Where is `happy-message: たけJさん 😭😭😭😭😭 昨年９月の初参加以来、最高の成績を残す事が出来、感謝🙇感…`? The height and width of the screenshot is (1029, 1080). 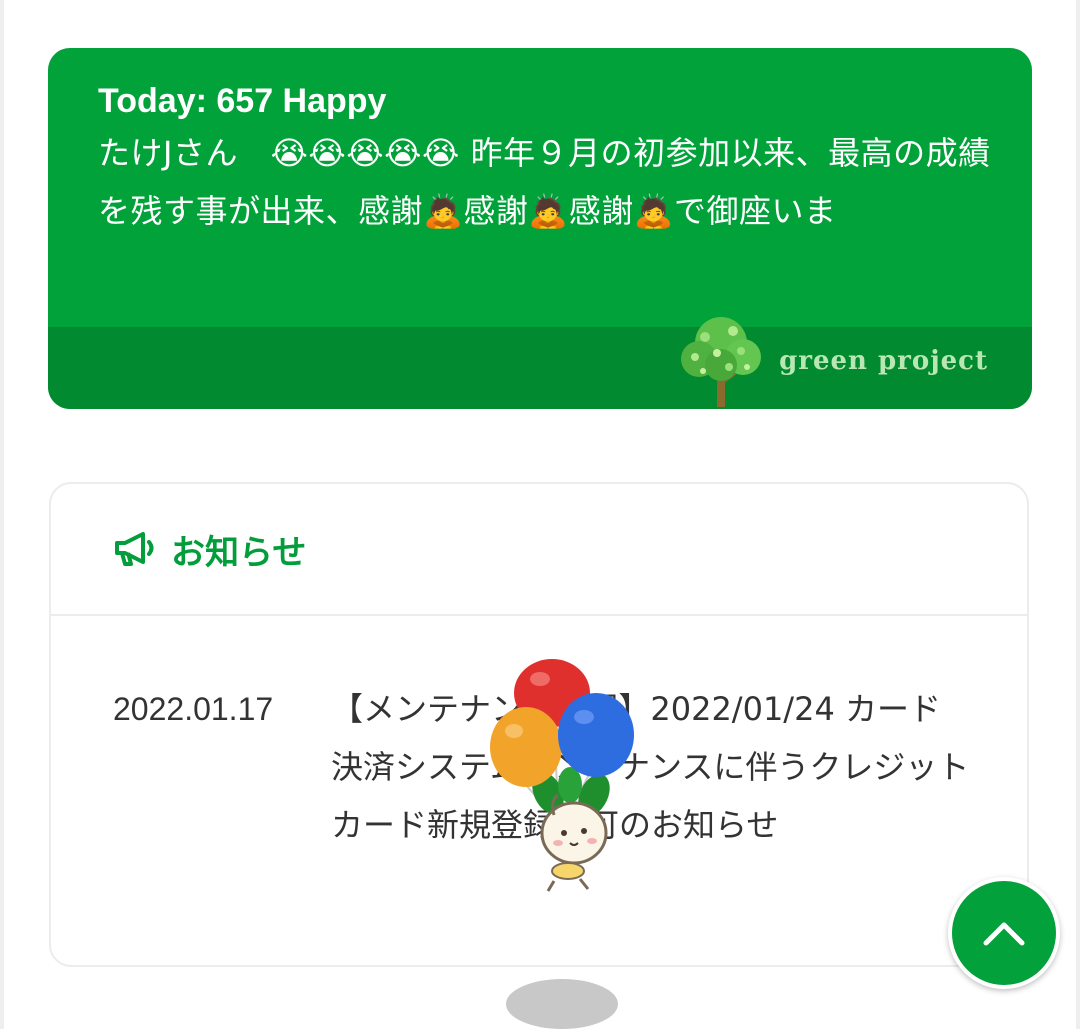
happy-message: たけJさん 😭😭😭😭😭 昨年９月の初参加以来、最高の成績を残す事が出来、感謝🙇感… is located at coordinates (544, 182).